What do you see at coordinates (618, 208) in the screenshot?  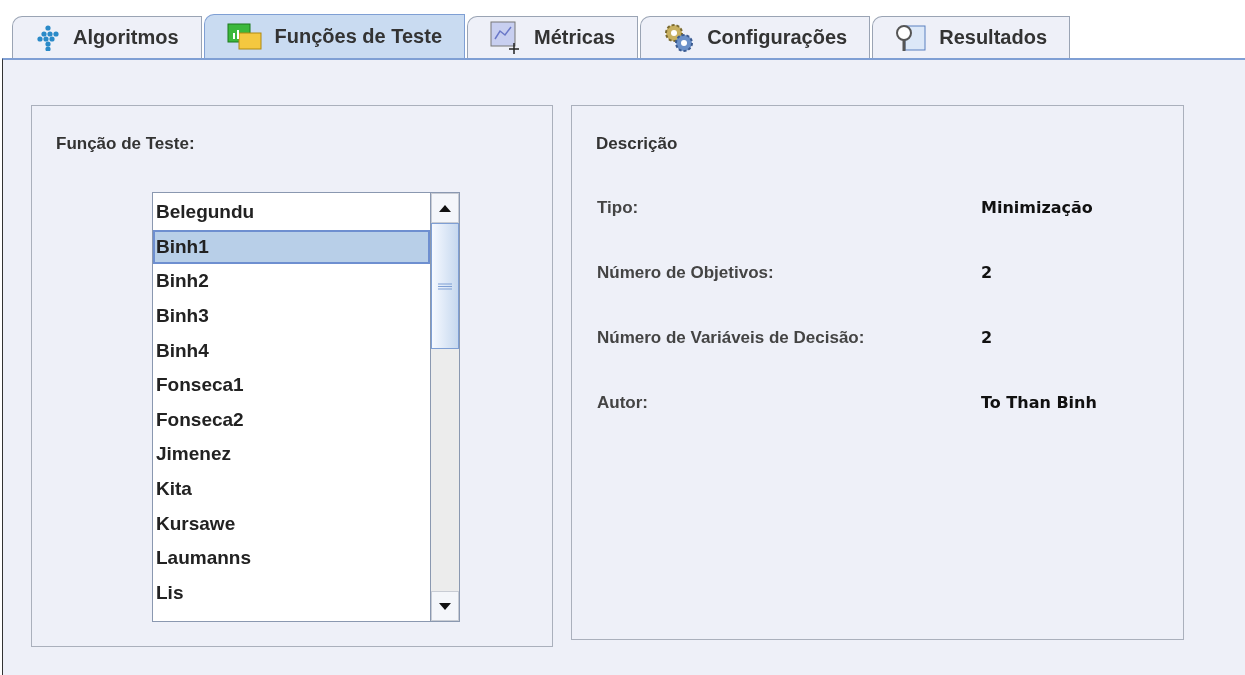 I see `field-label: Tipo:` at bounding box center [618, 208].